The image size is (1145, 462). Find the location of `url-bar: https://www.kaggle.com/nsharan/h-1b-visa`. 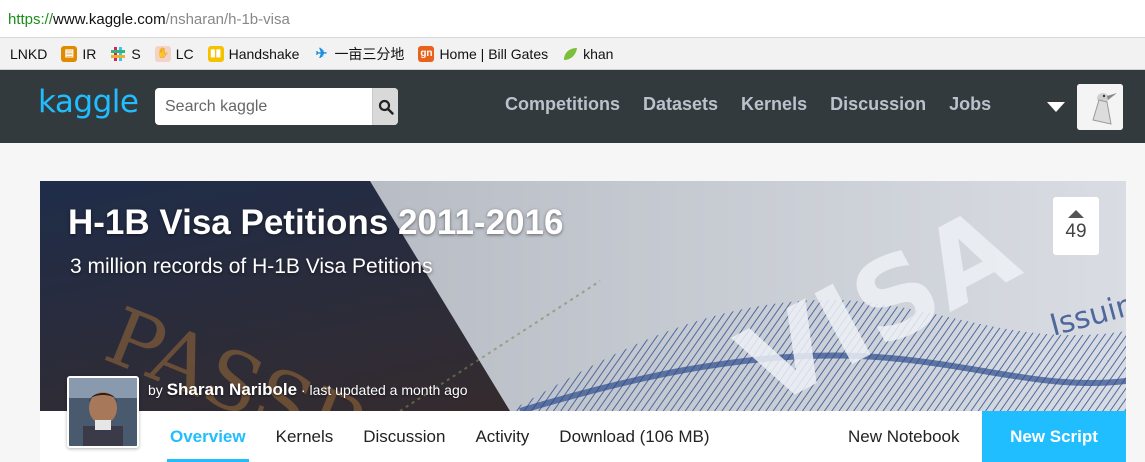

url-bar: https://www.kaggle.com/nsharan/h-1b-visa is located at coordinates (572, 19).